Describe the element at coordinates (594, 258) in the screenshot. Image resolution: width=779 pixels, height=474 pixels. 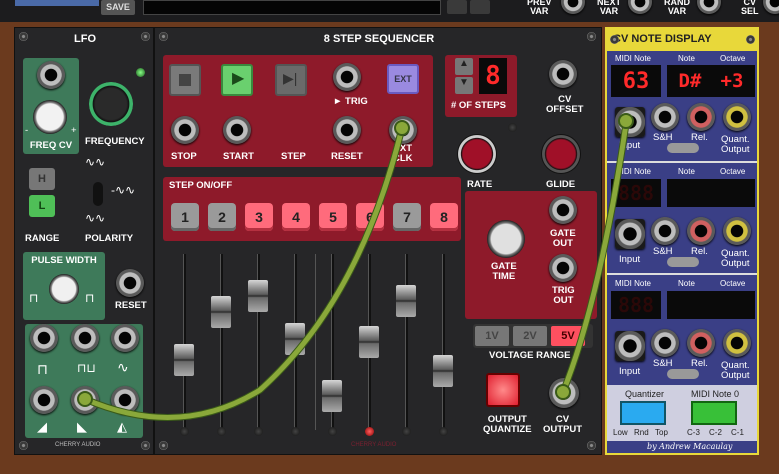
I see `cv-out-to-display-cable-shadow` at that location.